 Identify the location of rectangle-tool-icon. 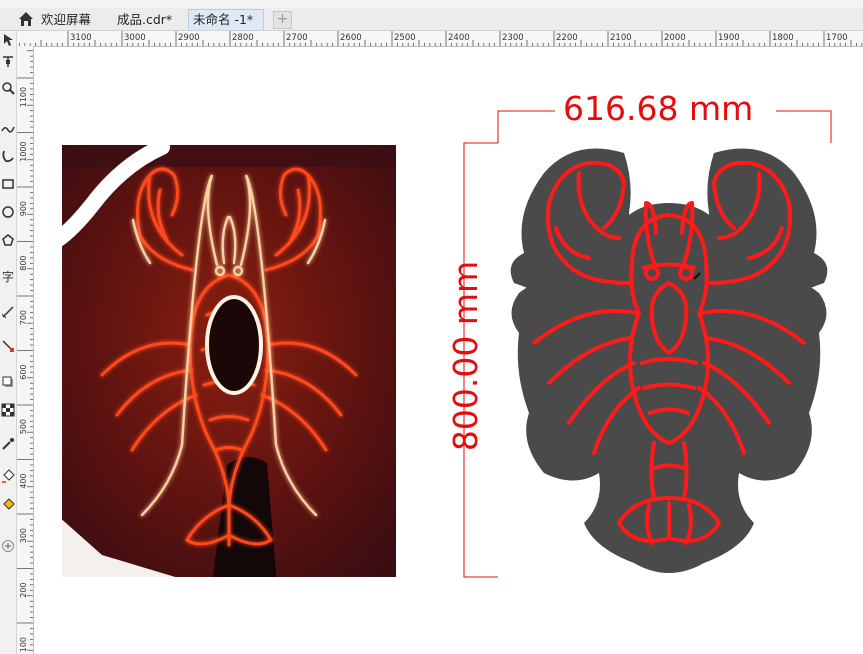
(8, 184).